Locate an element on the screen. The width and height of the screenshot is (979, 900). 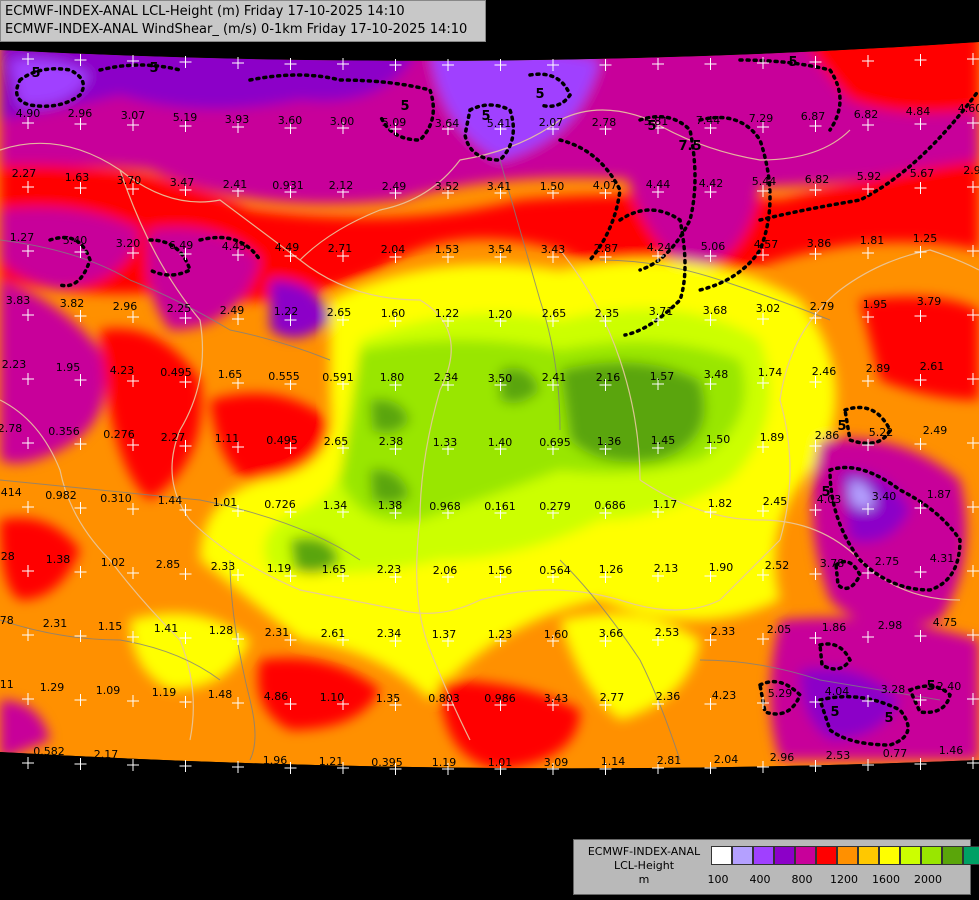
value-label: 2.46 is located at coordinates (824, 371).